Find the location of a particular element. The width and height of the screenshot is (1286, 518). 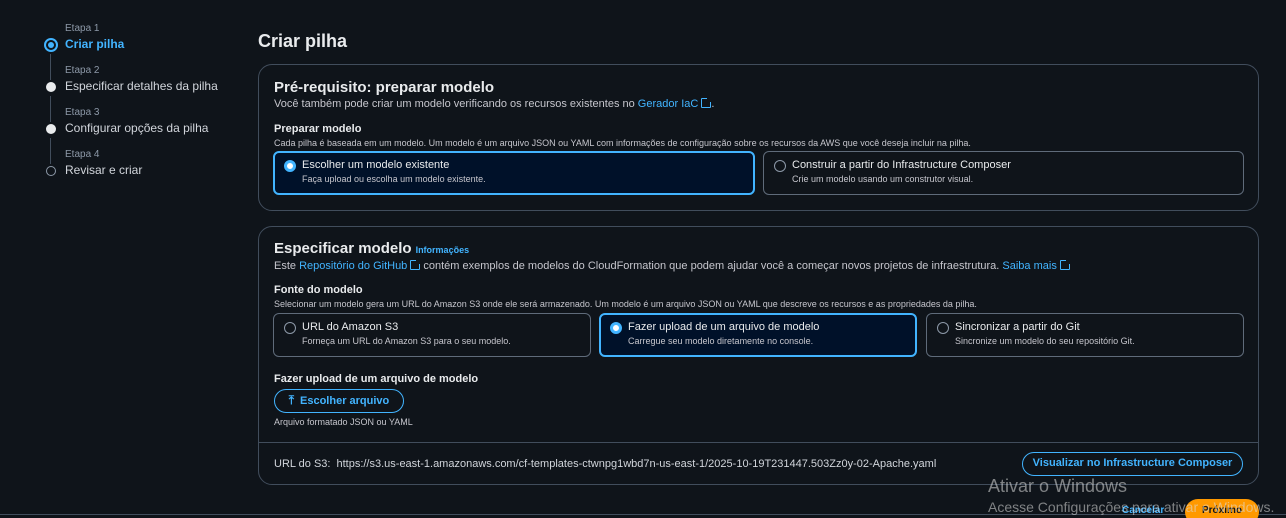

step-1: Etapa 1 Criar pilha is located at coordinates (144, 51).